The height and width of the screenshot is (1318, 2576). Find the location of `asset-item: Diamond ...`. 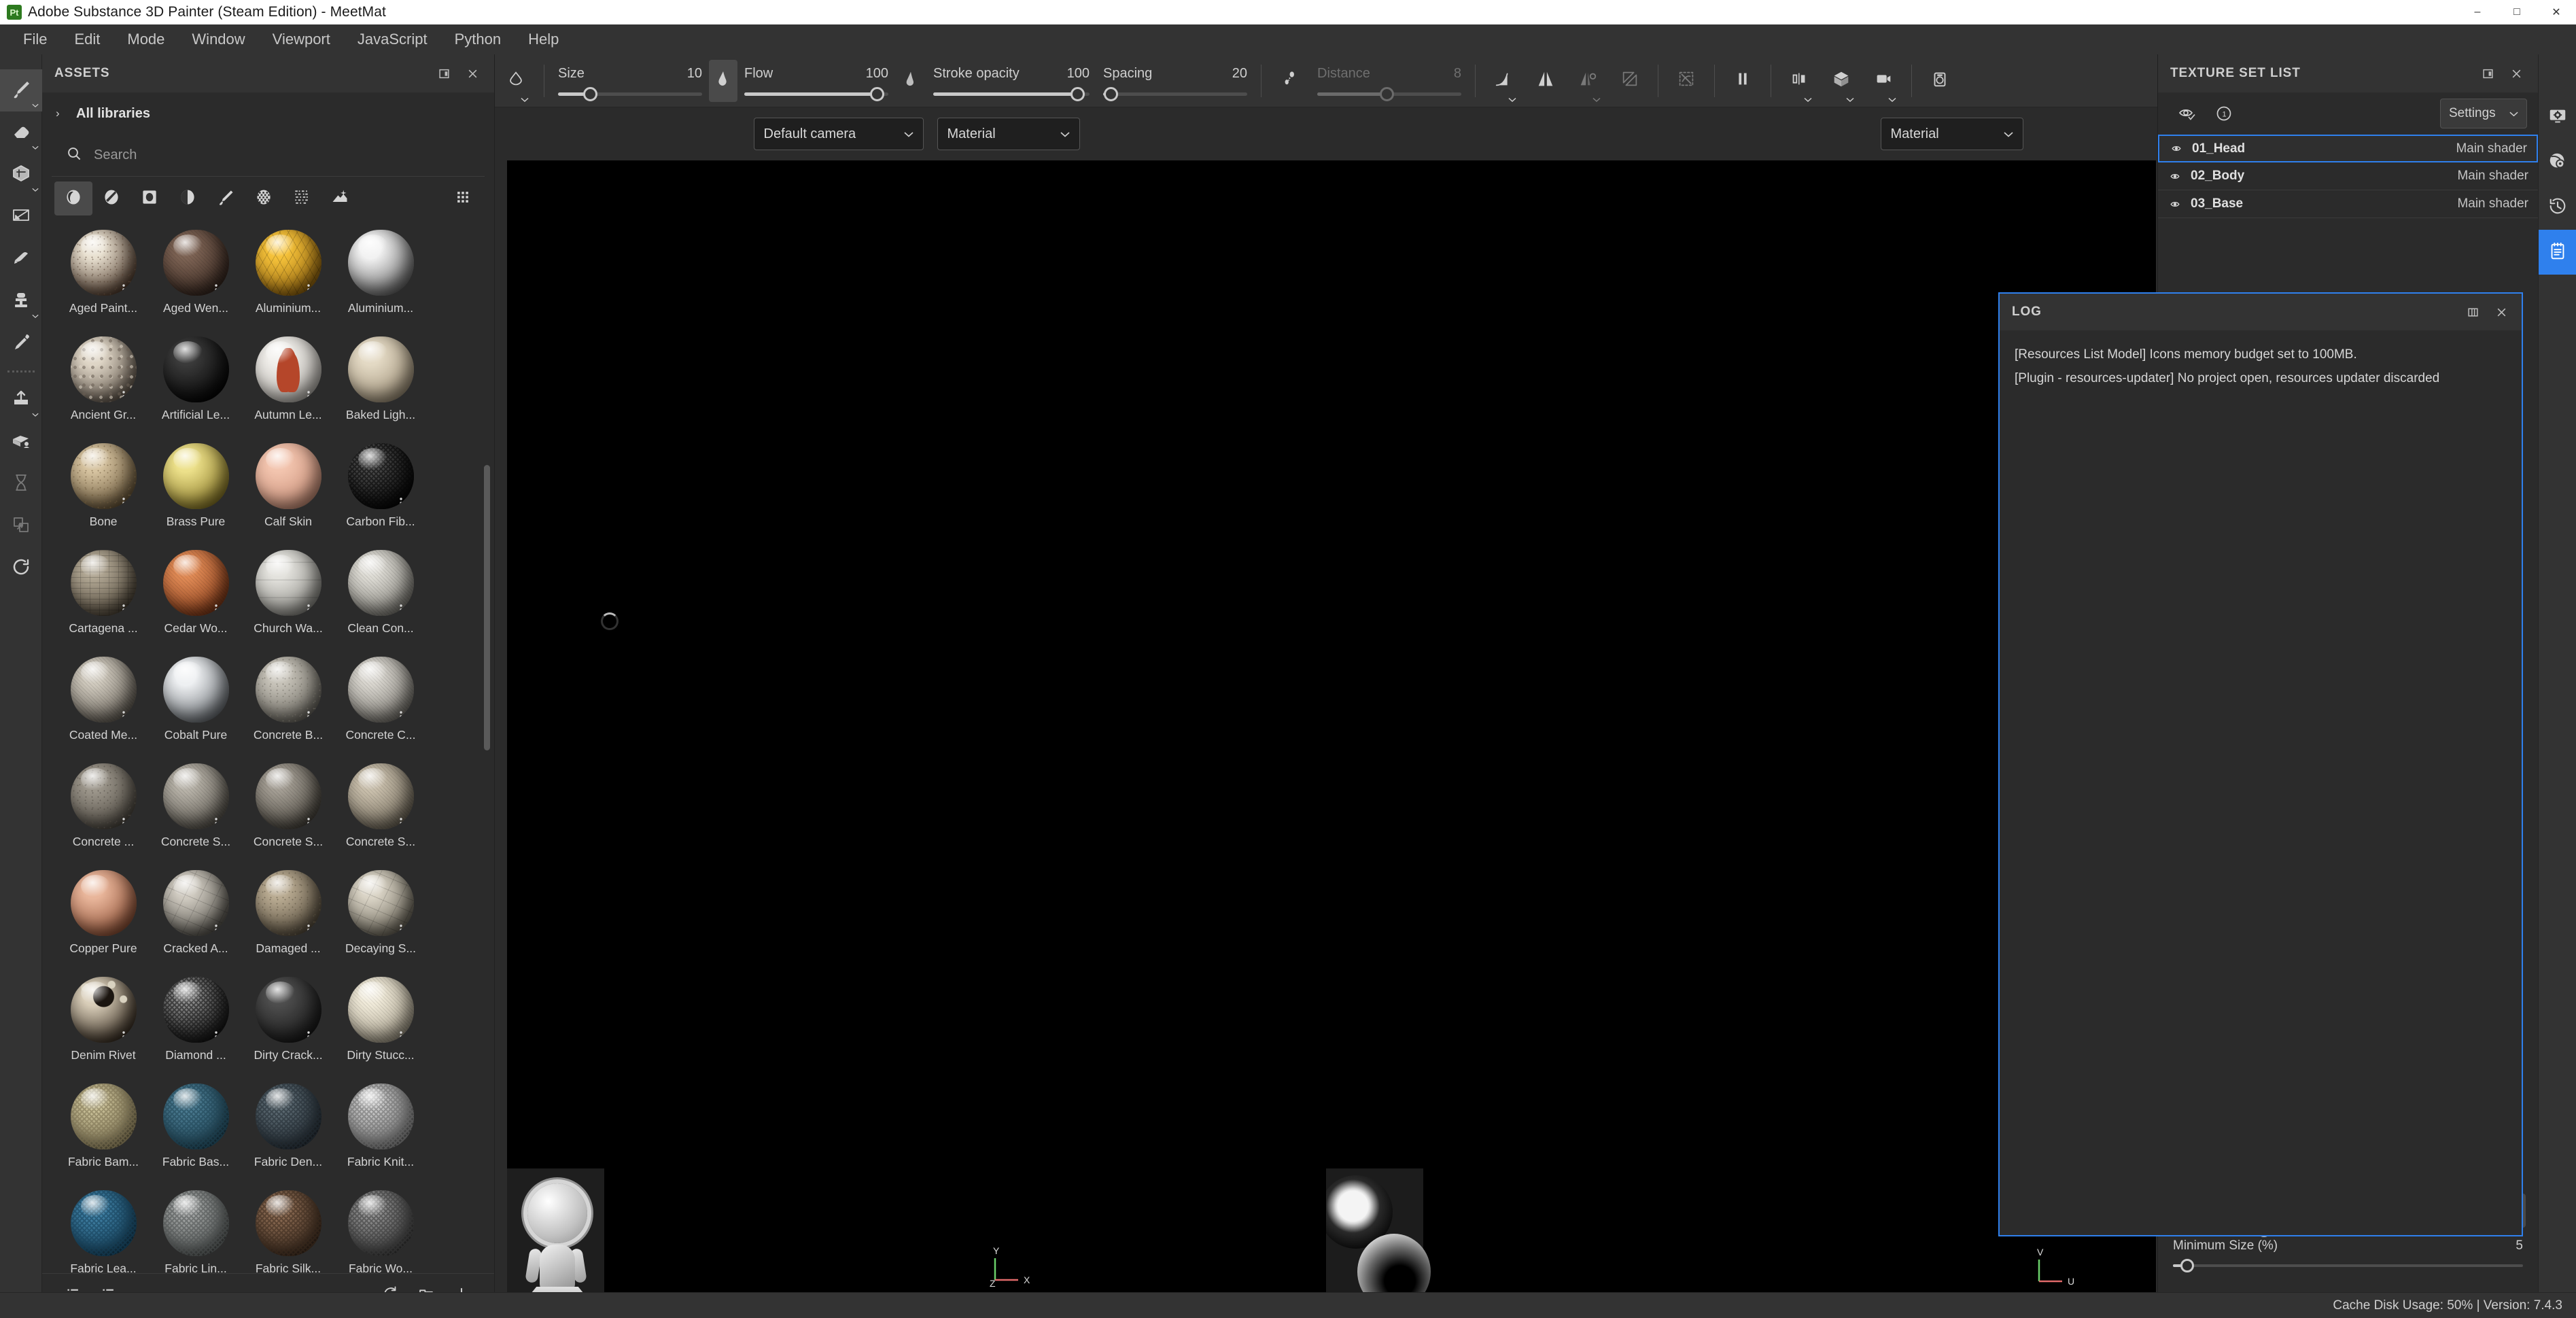

asset-item: Diamond ... is located at coordinates (196, 1026).